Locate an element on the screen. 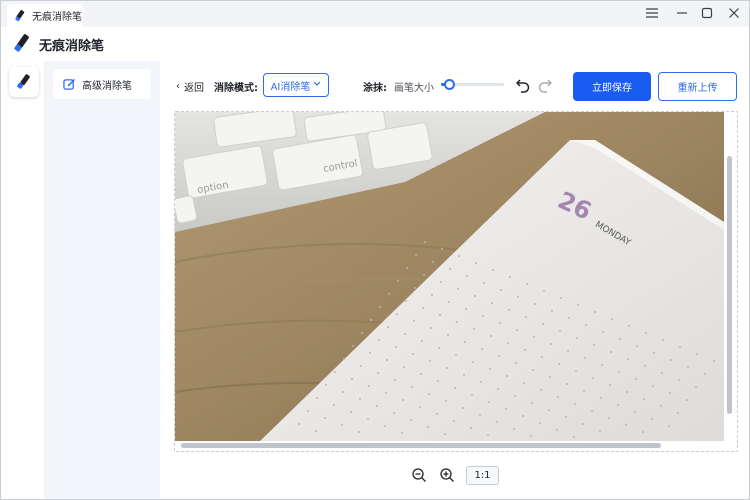 The width and height of the screenshot is (750, 500). app-header: 无痕消除笔 is located at coordinates (375, 44).